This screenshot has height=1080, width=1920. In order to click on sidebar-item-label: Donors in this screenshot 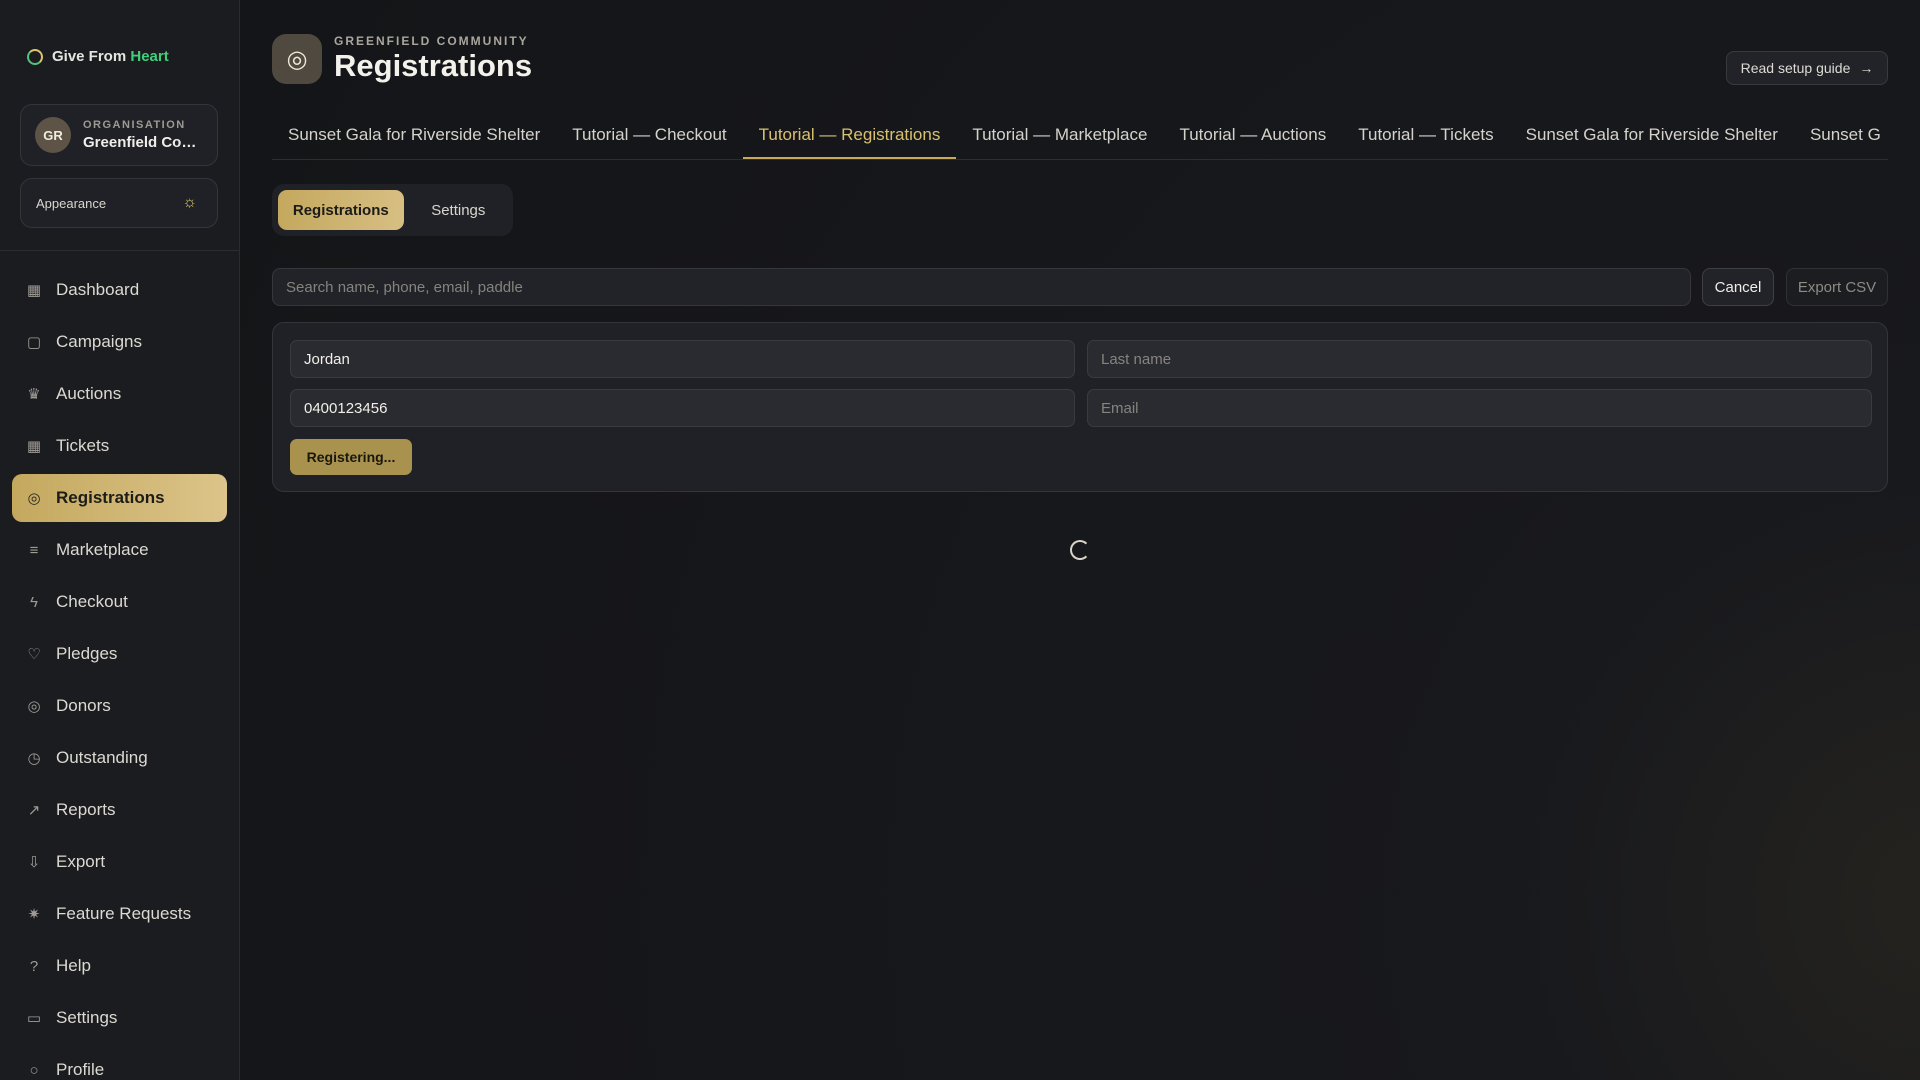, I will do `click(83, 705)`.